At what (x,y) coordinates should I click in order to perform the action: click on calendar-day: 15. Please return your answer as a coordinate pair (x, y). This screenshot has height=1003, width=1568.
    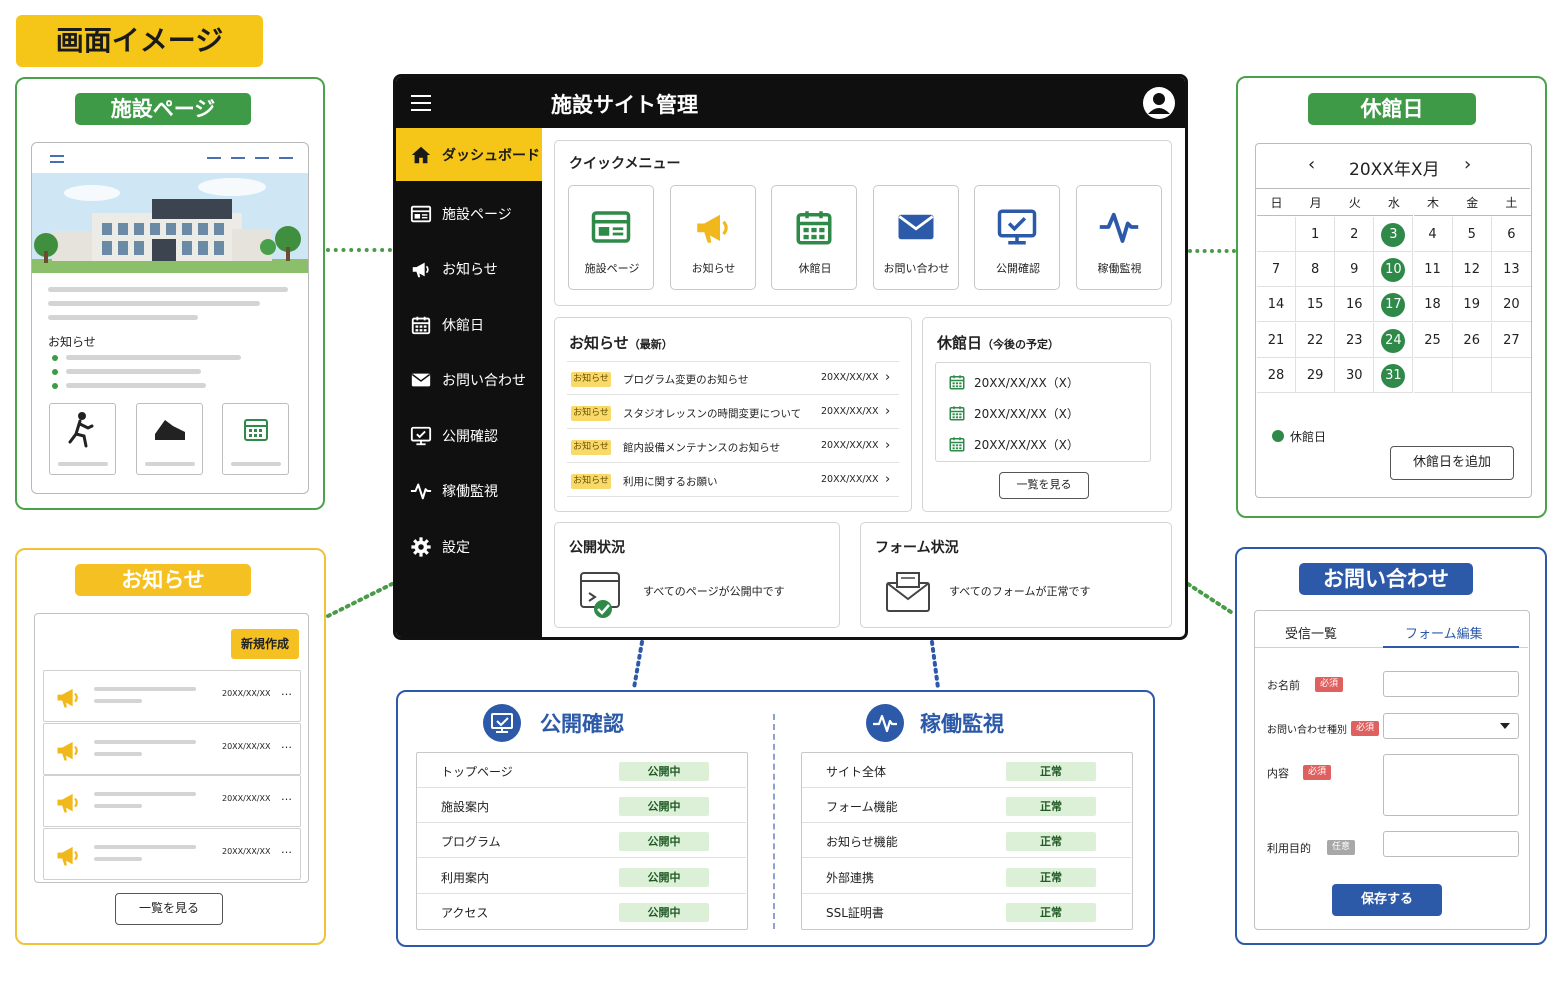
    Looking at the image, I should click on (1316, 305).